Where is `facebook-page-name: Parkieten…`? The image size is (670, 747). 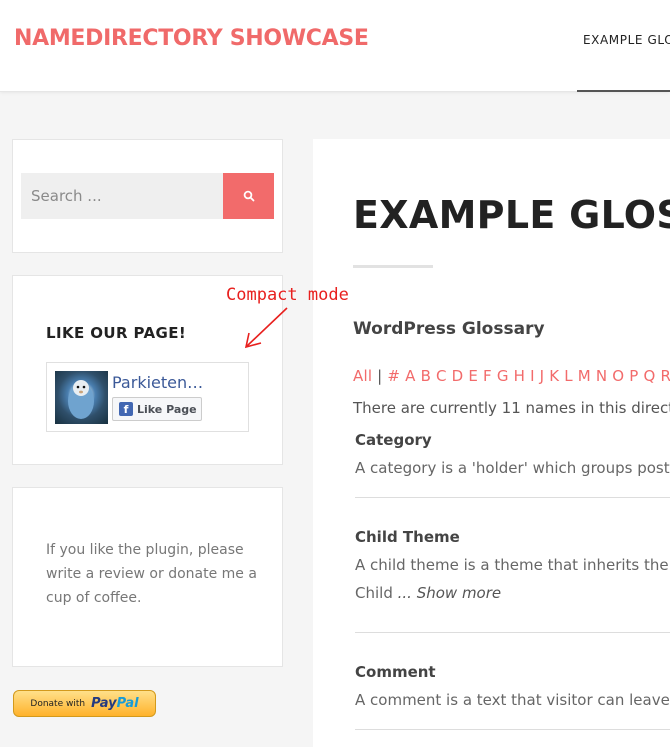
facebook-page-name: Parkieten… is located at coordinates (157, 382).